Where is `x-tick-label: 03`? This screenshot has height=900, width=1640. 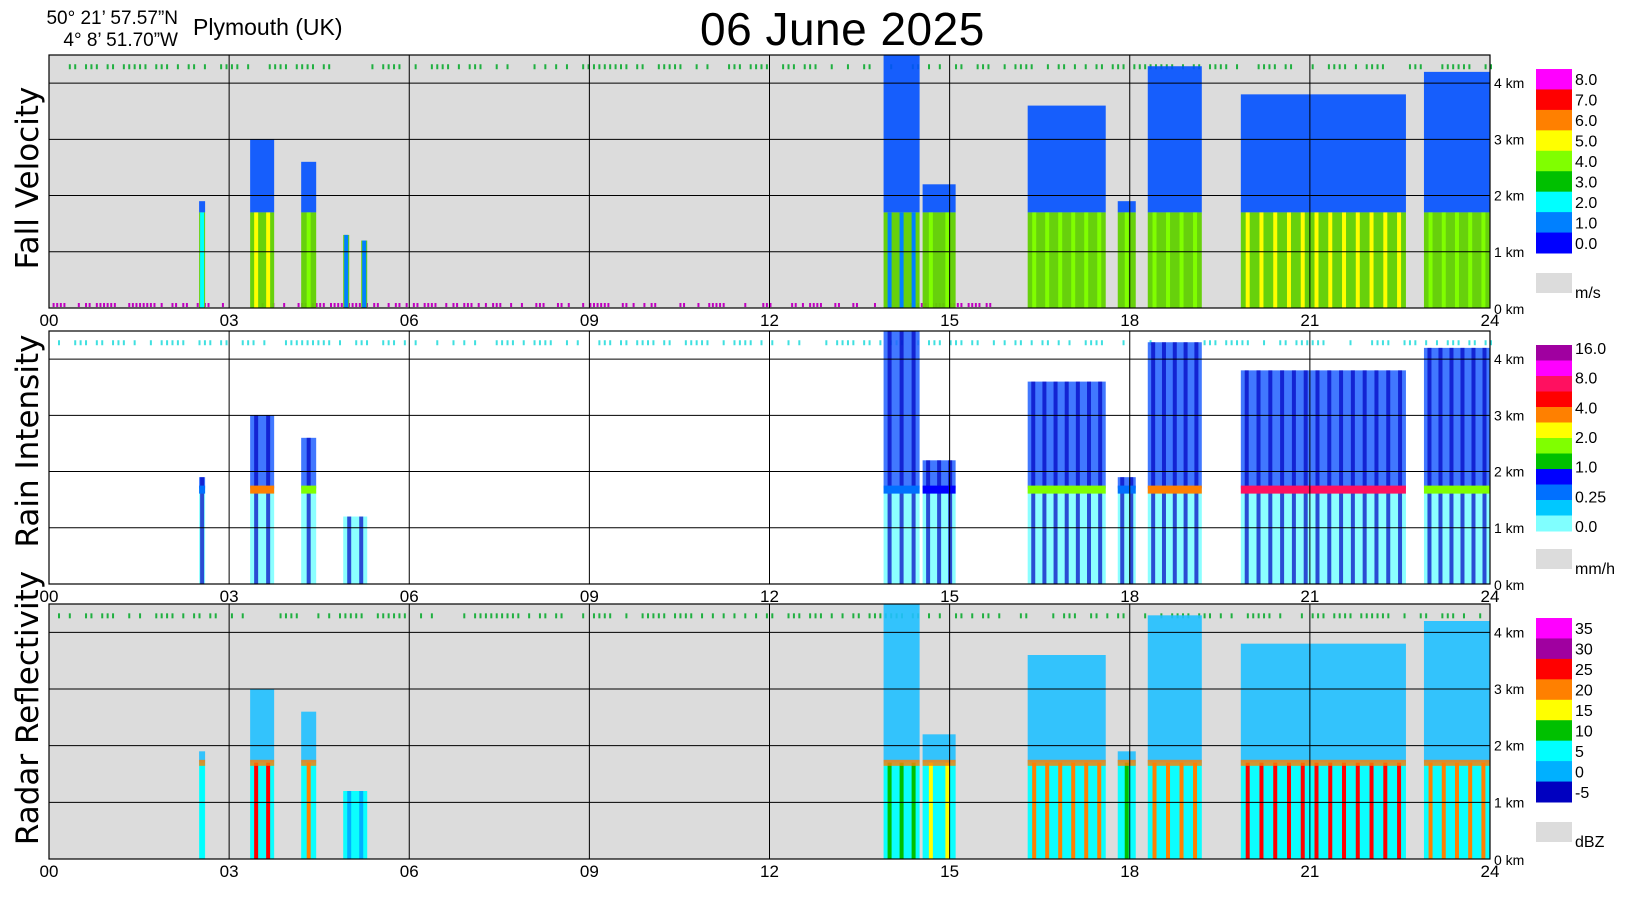
x-tick-label: 03 is located at coordinates (229, 320).